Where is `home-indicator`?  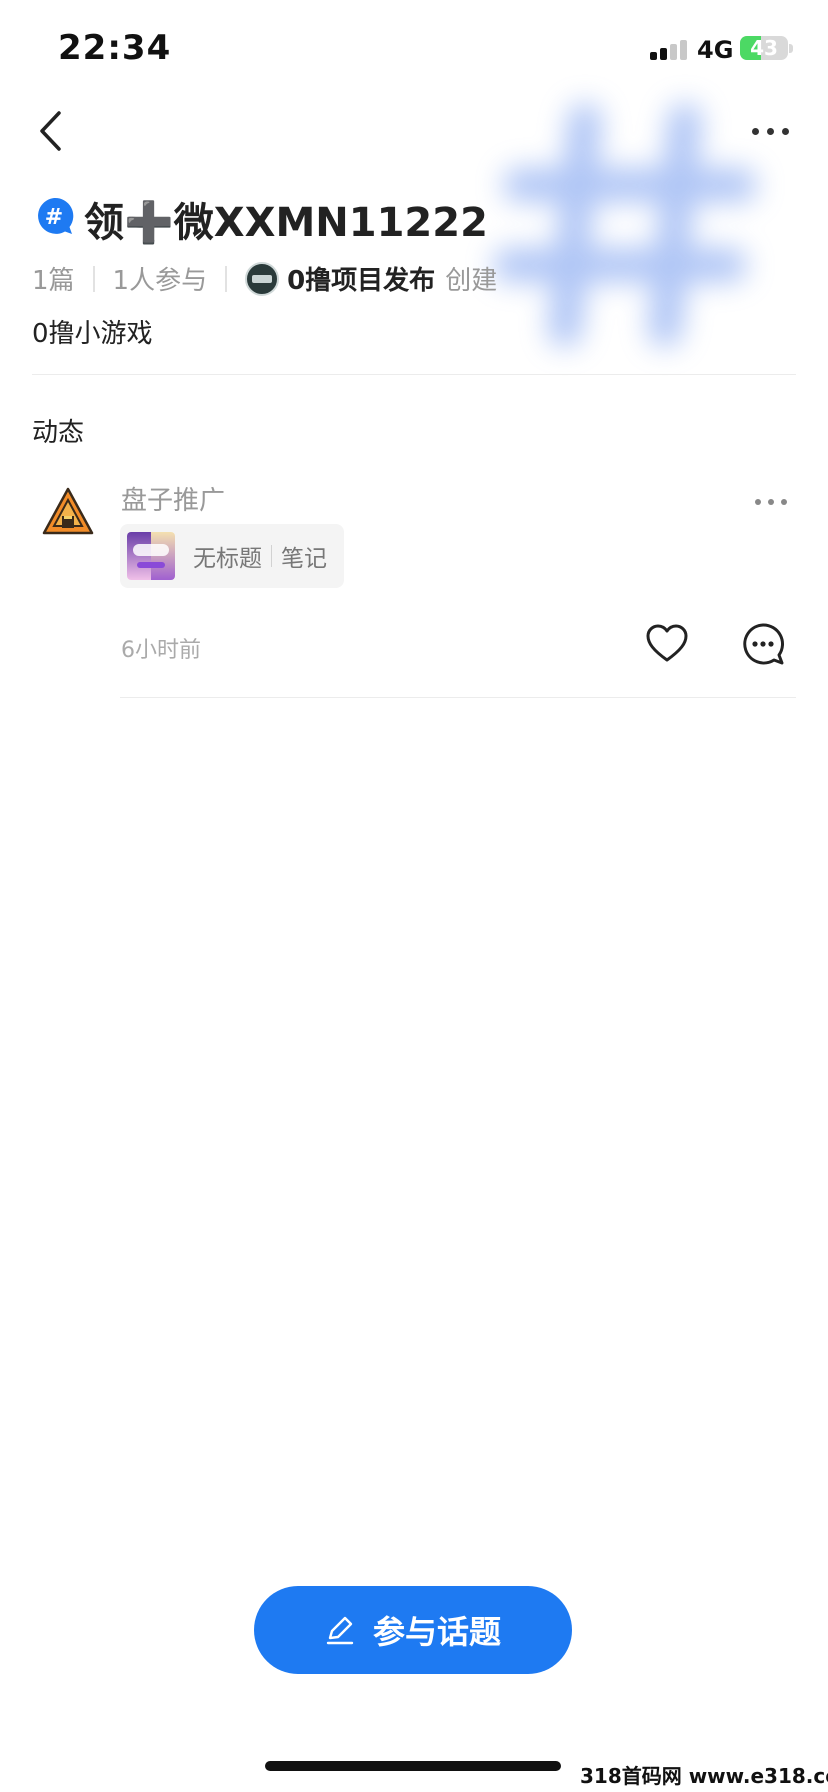
home-indicator is located at coordinates (413, 1766).